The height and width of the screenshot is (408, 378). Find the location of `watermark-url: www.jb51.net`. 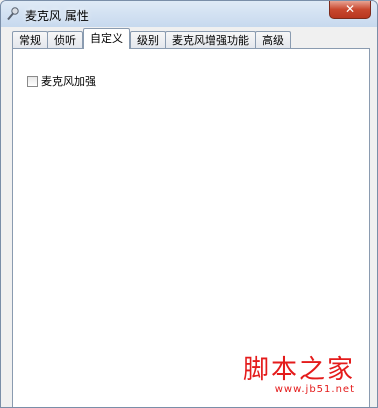

watermark-url: www.jb51.net is located at coordinates (314, 389).